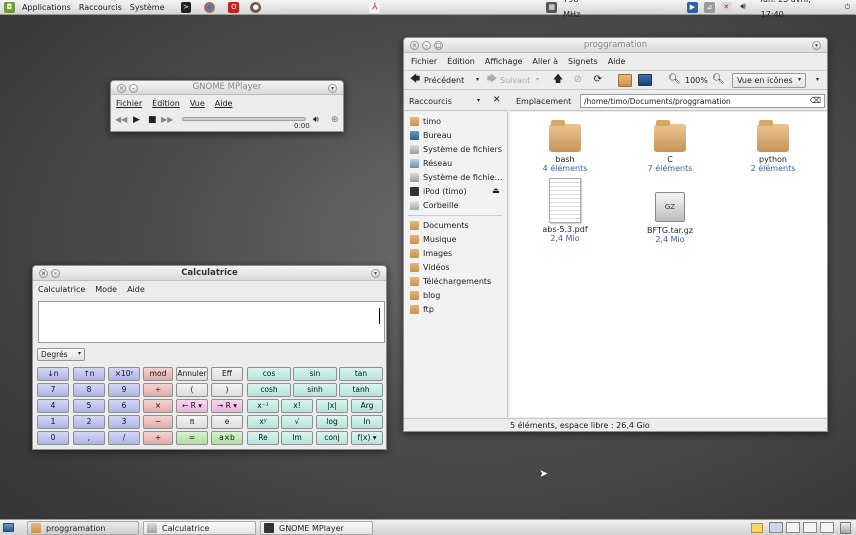  I want to click on zoom-level: 100%, so click(696, 80).